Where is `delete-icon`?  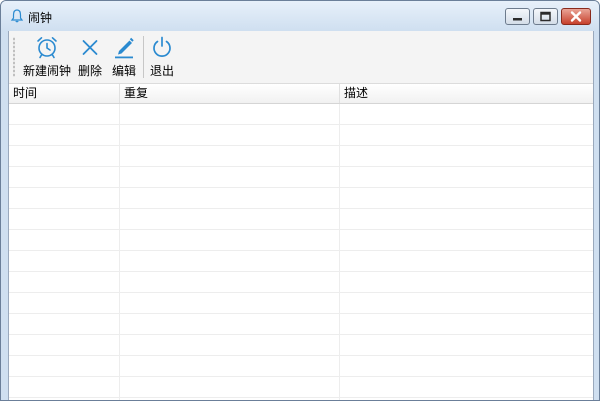 delete-icon is located at coordinates (90, 47).